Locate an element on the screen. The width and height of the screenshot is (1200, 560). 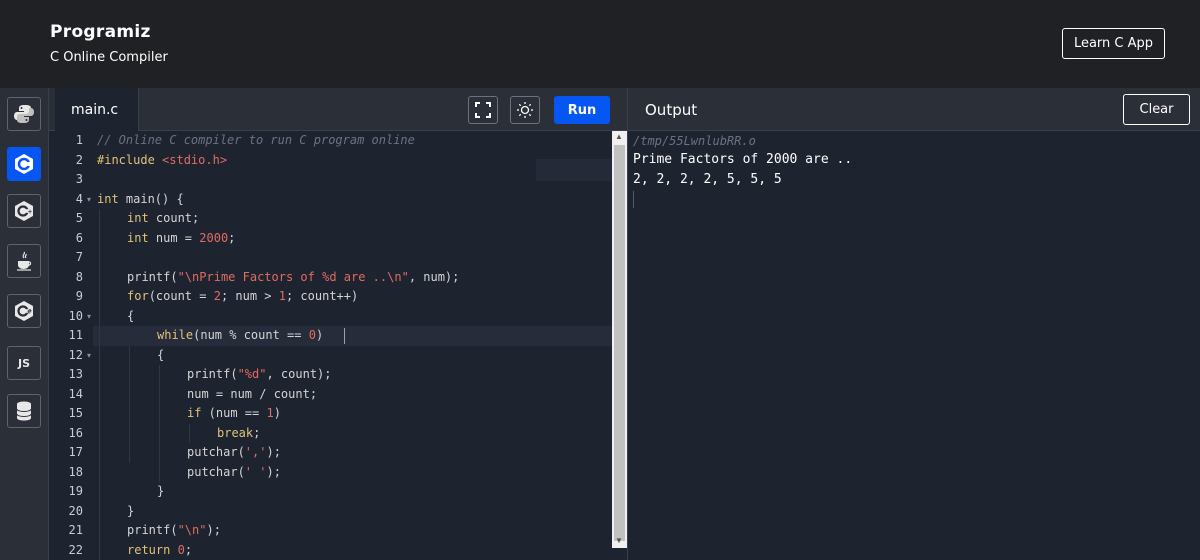
code-string: "\n" is located at coordinates (192, 530).